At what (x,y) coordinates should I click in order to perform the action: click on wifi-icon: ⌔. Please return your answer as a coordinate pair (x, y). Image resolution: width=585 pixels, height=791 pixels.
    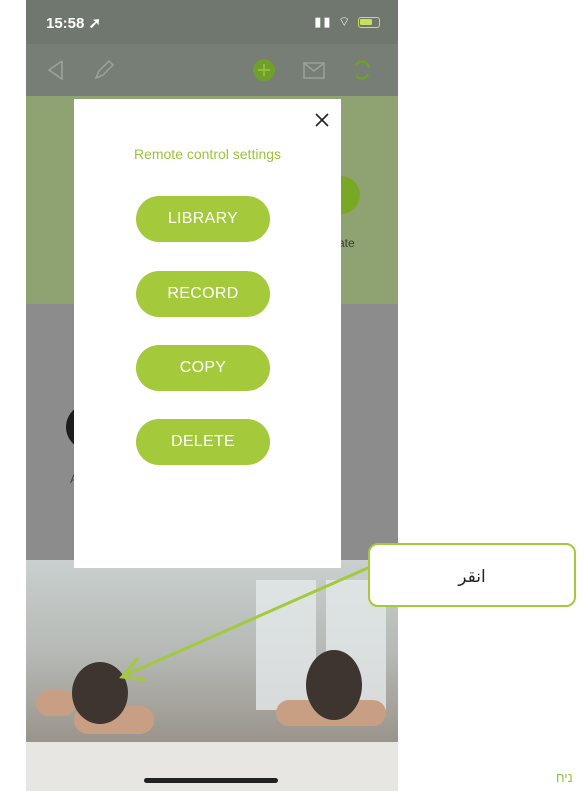
    Looking at the image, I should click on (345, 21).